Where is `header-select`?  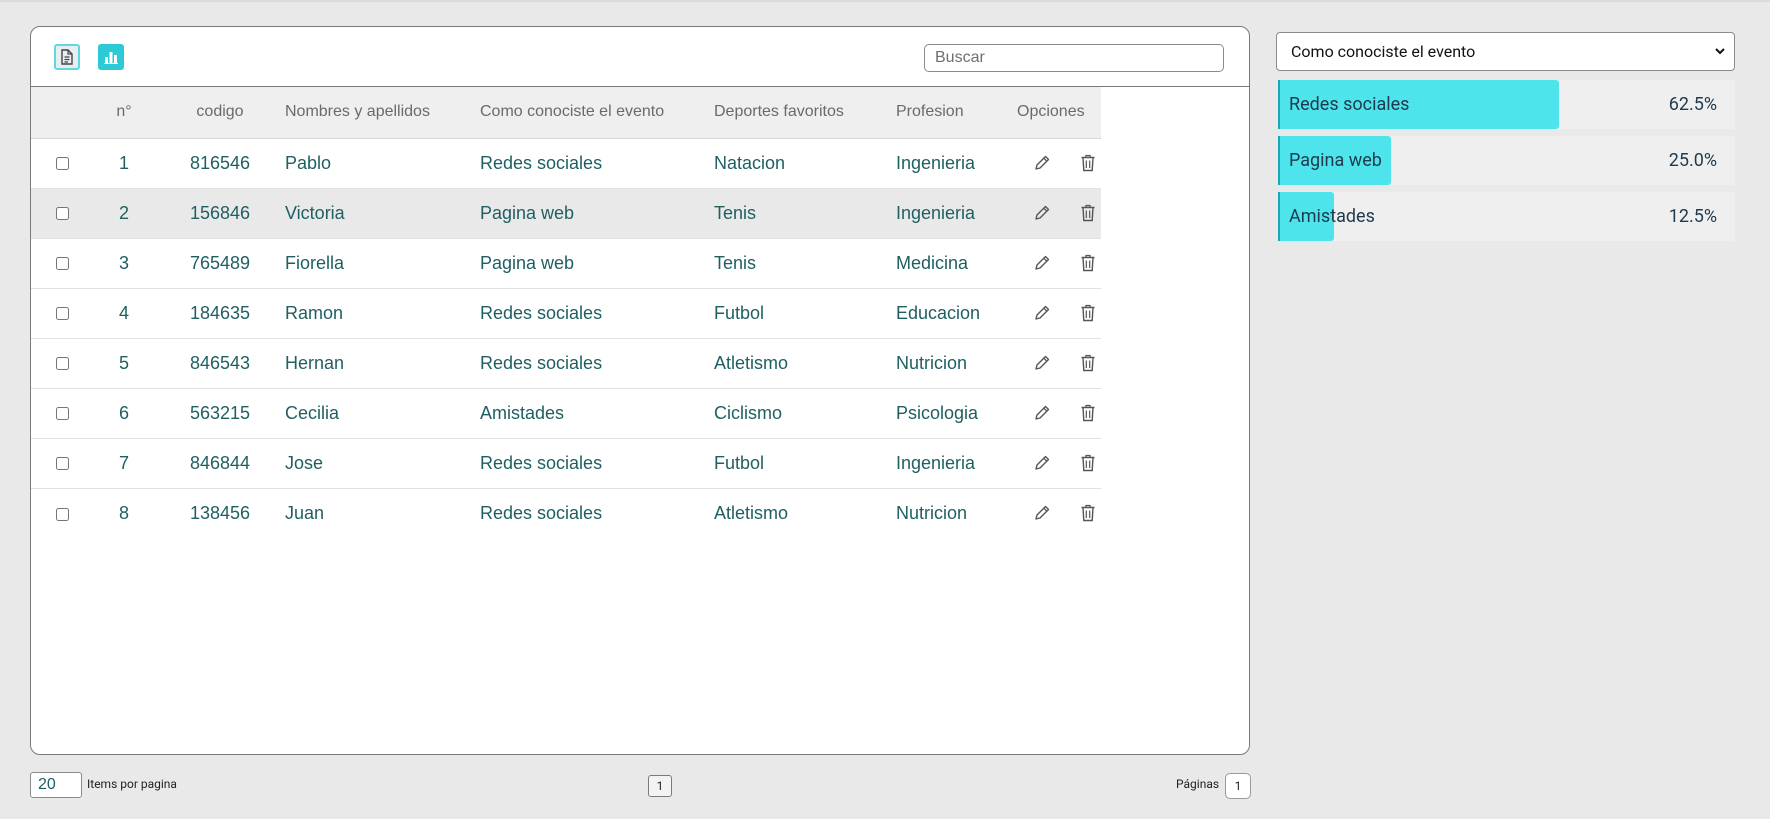
header-select is located at coordinates (62, 113).